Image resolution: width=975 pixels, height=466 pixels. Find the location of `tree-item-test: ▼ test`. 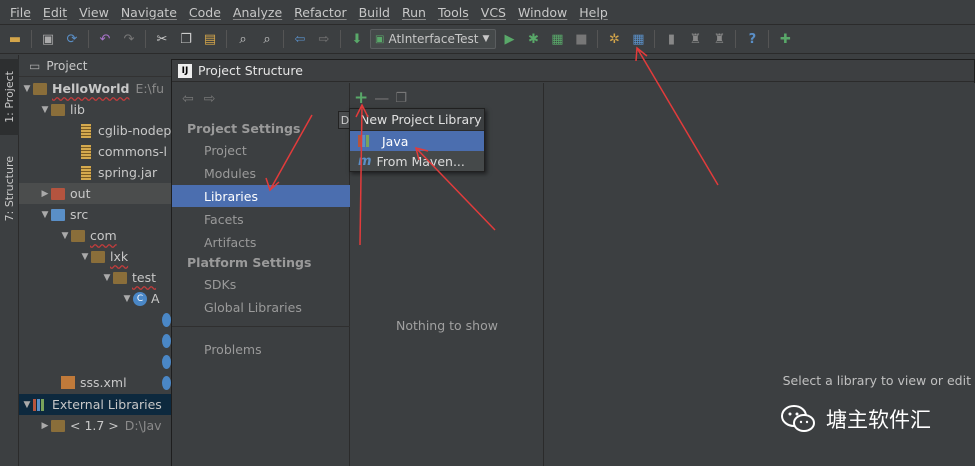

tree-item-test: ▼ test is located at coordinates (97, 277).